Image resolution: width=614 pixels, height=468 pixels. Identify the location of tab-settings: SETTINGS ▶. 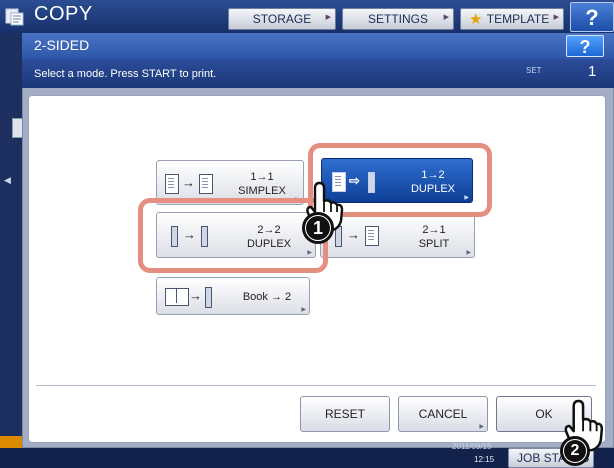
(398, 19).